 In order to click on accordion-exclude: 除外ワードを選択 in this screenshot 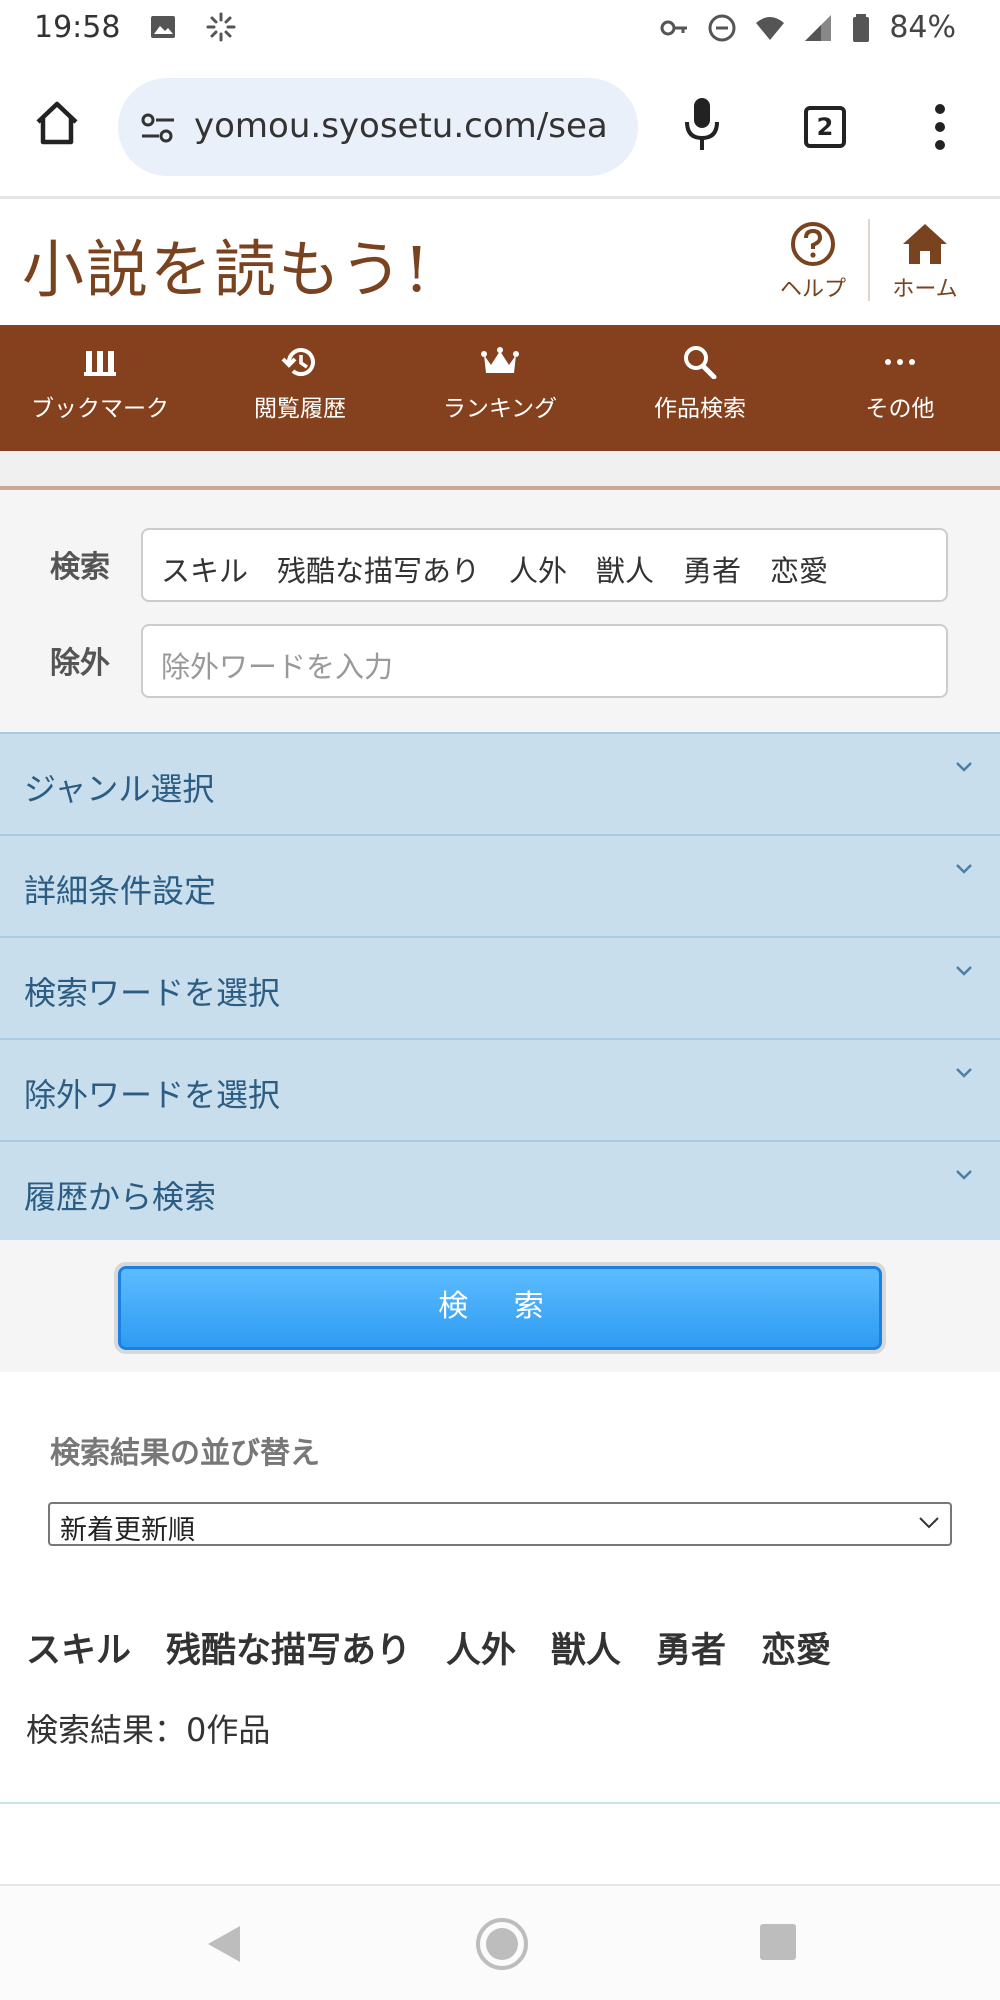, I will do `click(500, 1089)`.